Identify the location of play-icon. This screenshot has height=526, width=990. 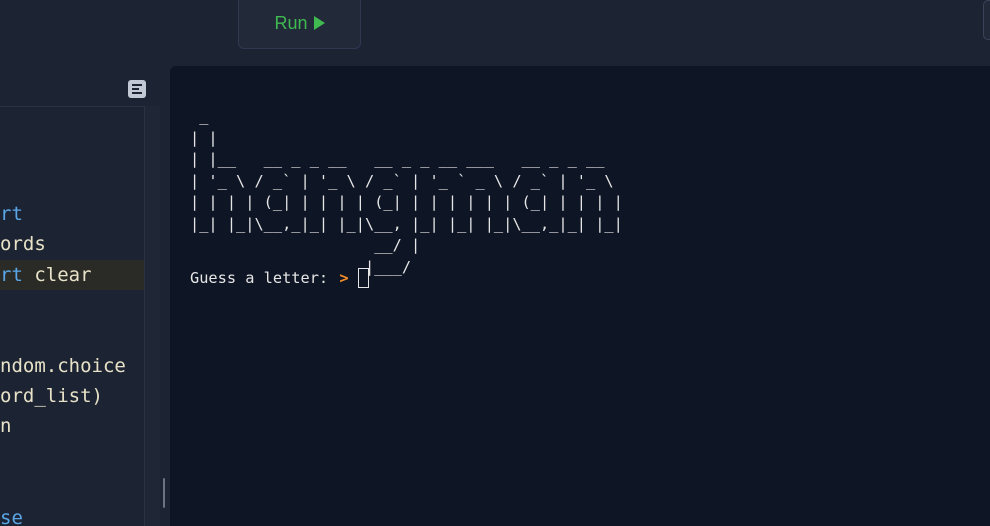
(319, 23).